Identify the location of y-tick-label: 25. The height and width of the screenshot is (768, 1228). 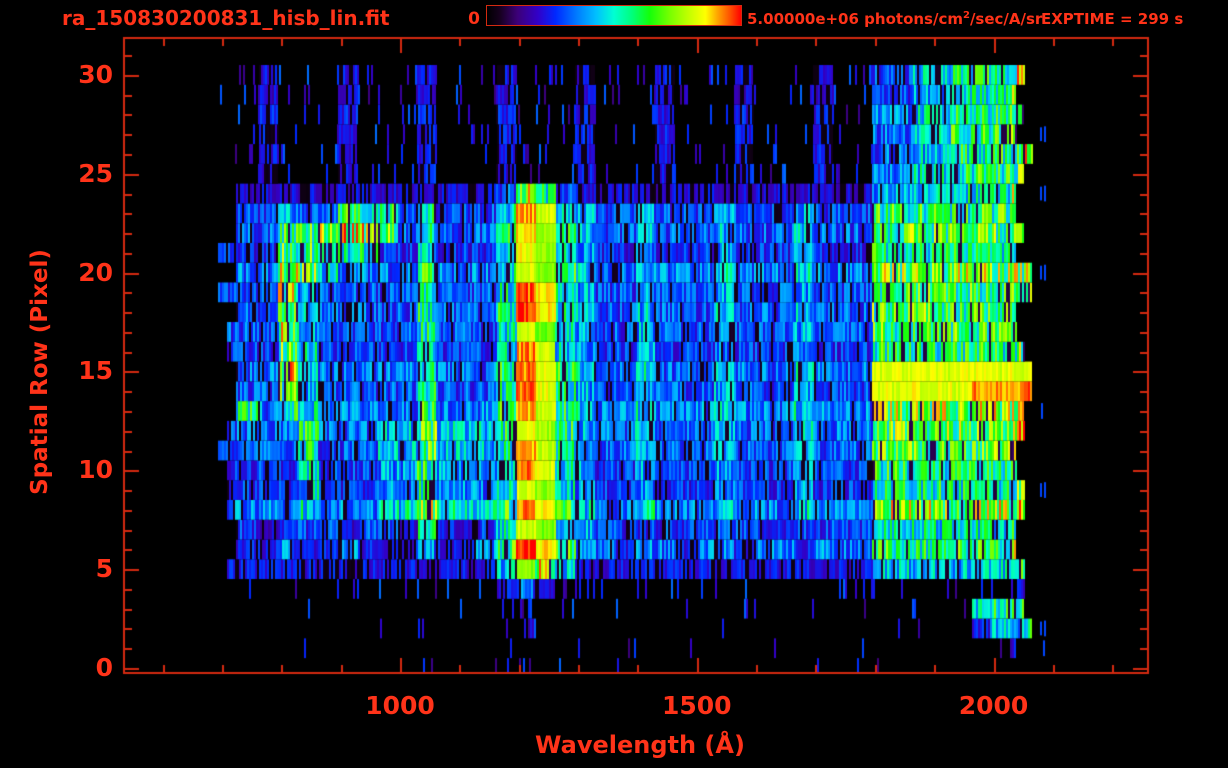
(95, 173).